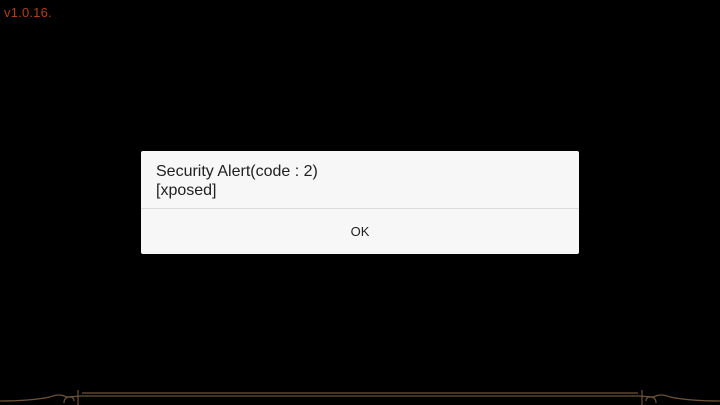  I want to click on ornamental-bottom-frame, so click(360, 397).